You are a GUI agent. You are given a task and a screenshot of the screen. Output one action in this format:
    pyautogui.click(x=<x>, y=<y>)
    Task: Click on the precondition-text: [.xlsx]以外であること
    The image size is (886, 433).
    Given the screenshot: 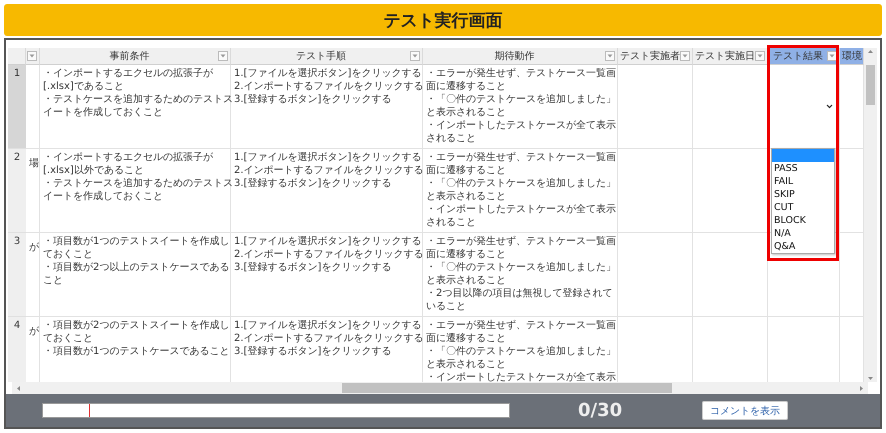 What is the action you would take?
    pyautogui.click(x=94, y=170)
    